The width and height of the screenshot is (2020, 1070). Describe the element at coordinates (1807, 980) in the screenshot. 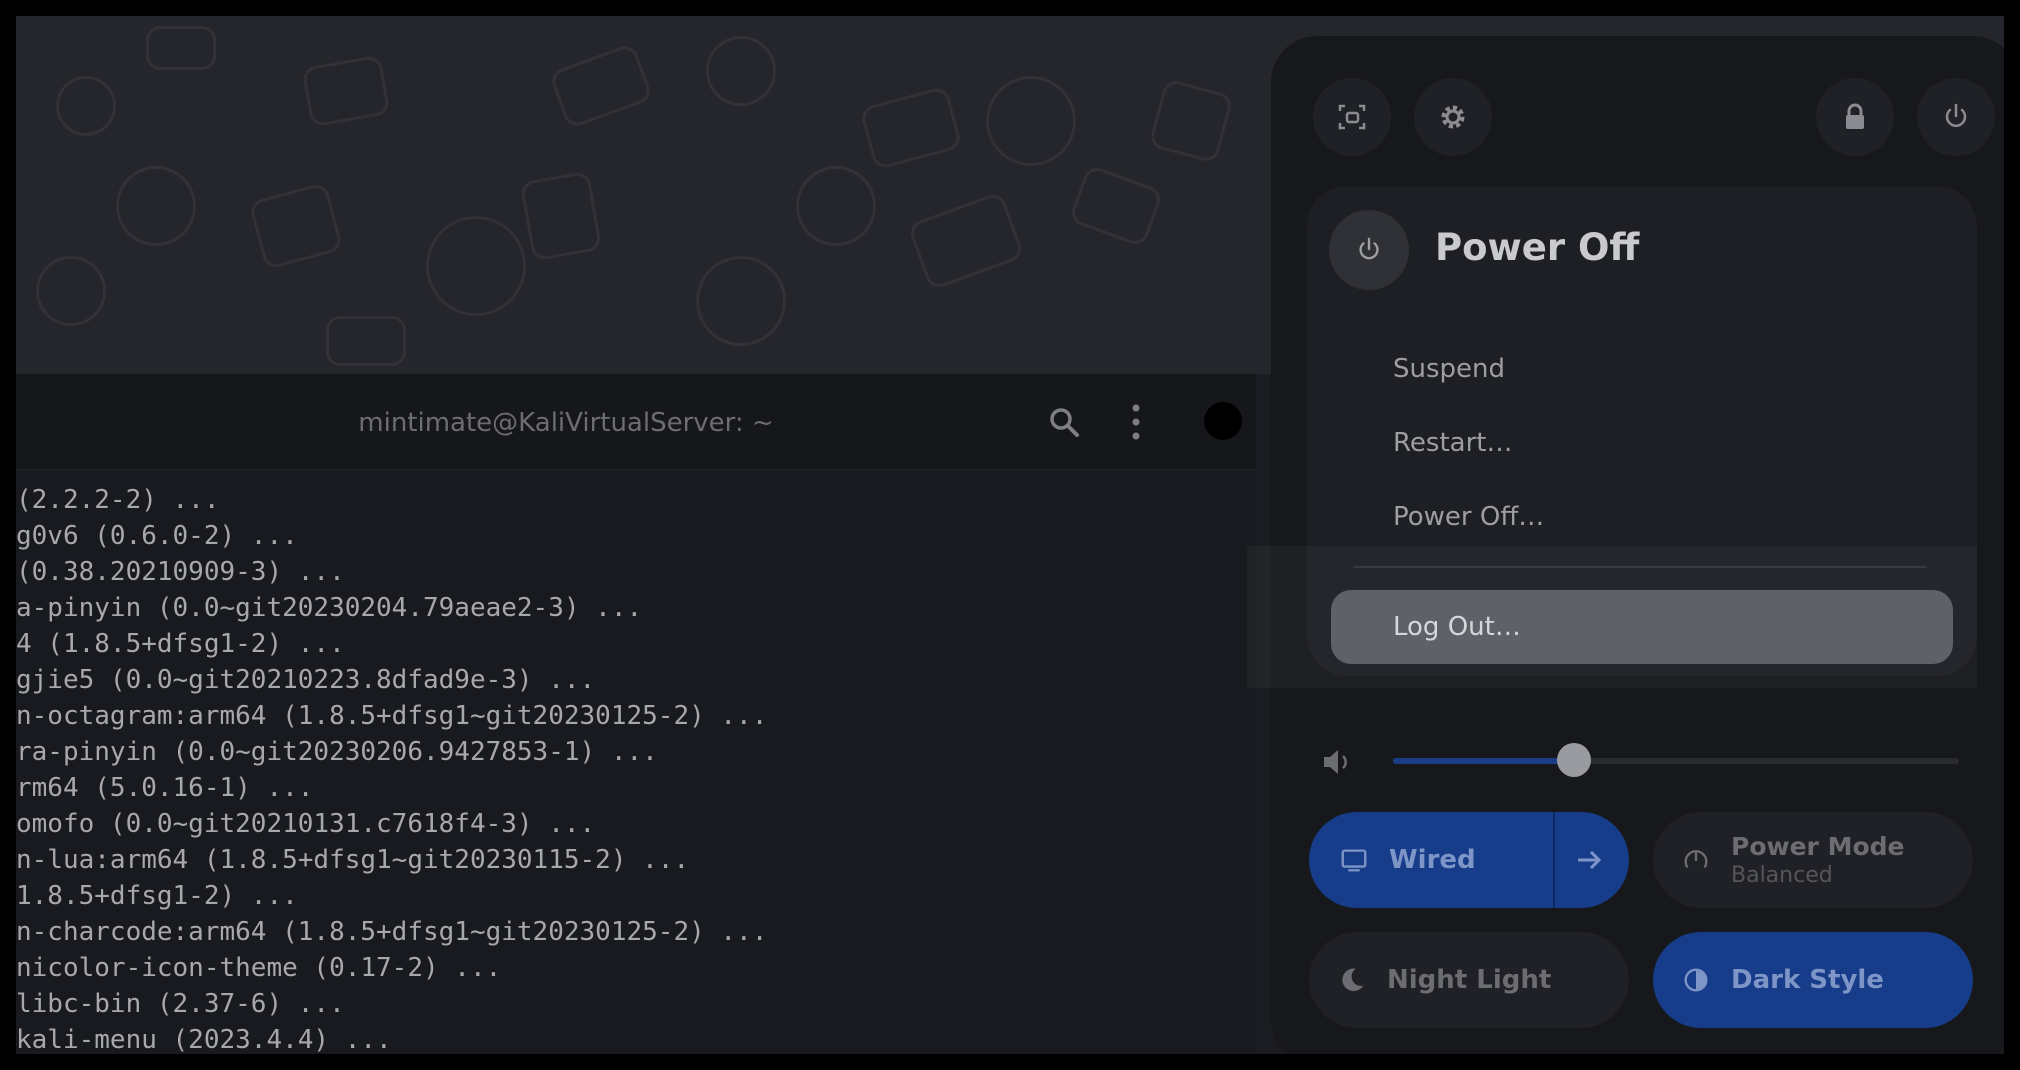

I see `dark-style-label: Dark Style` at that location.